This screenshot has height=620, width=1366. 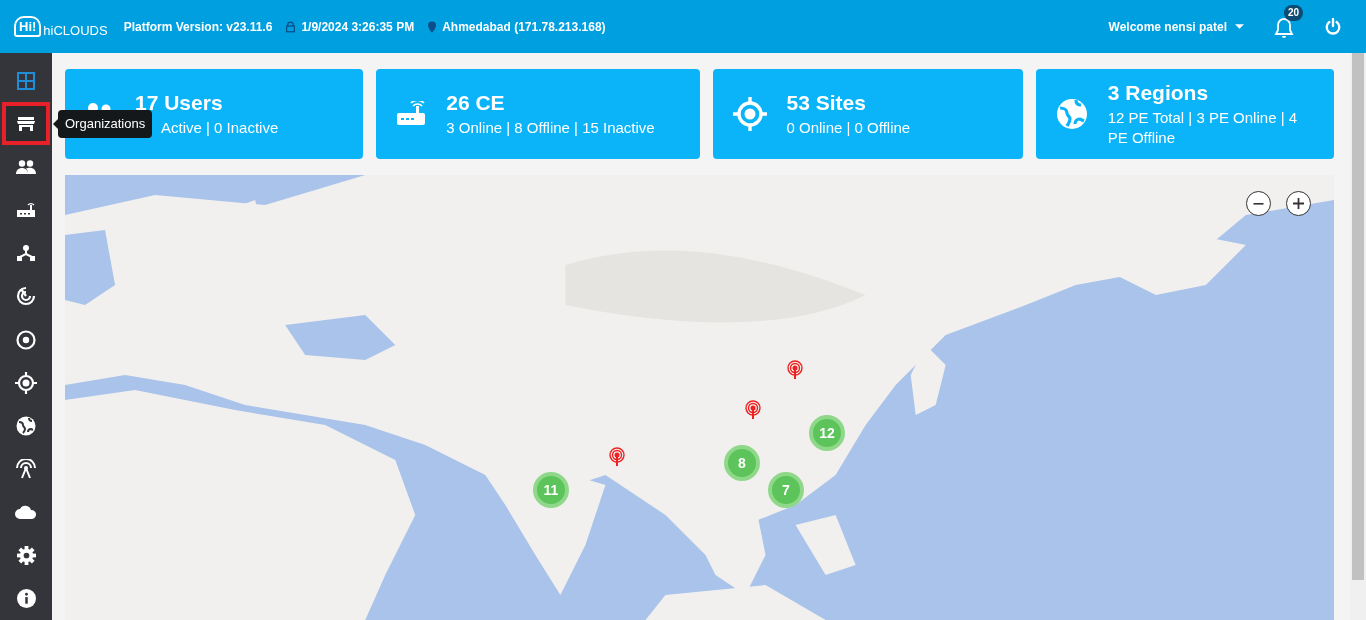 I want to click on card-title: 3 Regions, so click(x=1158, y=93).